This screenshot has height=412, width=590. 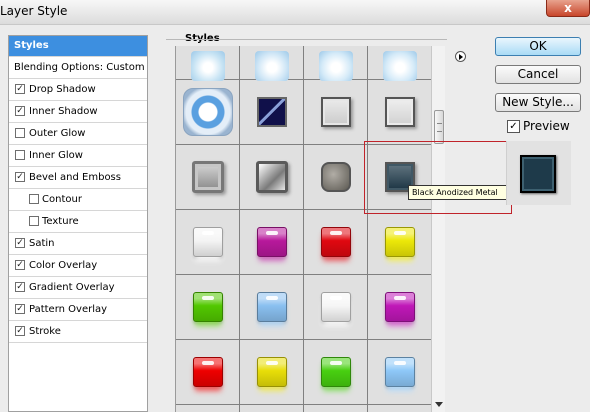 I want to click on sidebar-item-color-overlay: ✓ Color Overlay, so click(x=78, y=266).